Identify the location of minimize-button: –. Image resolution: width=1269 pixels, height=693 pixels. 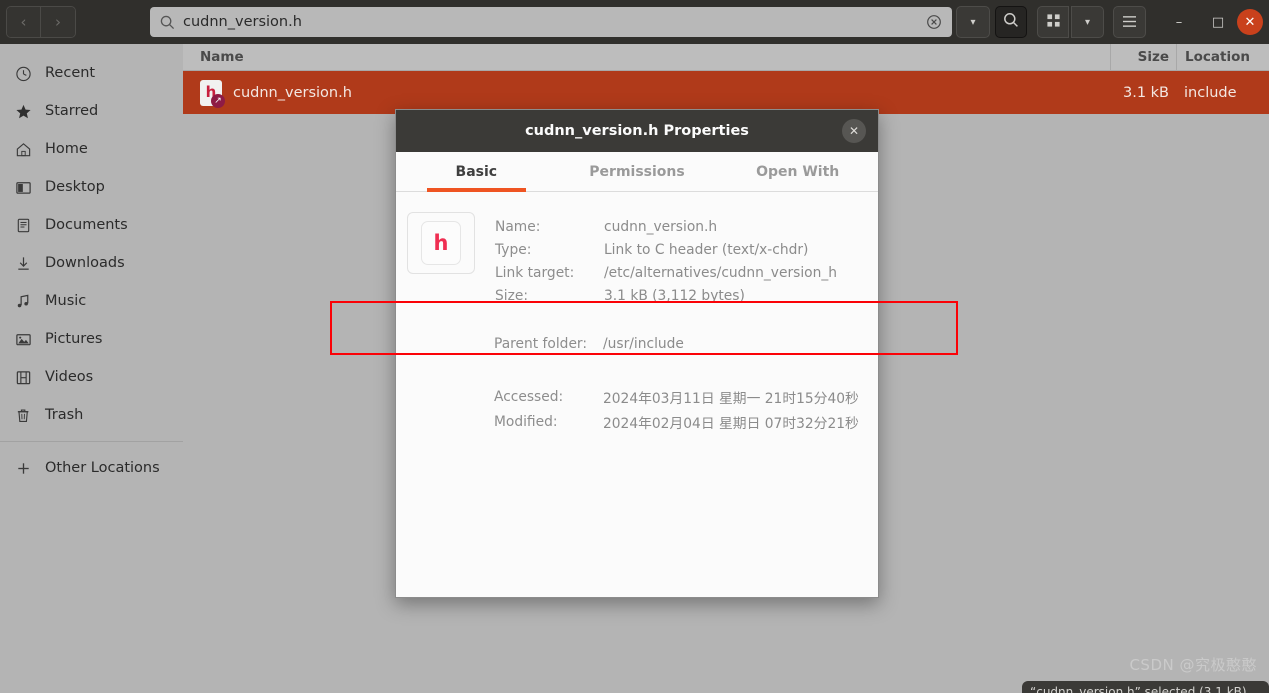
(1179, 22).